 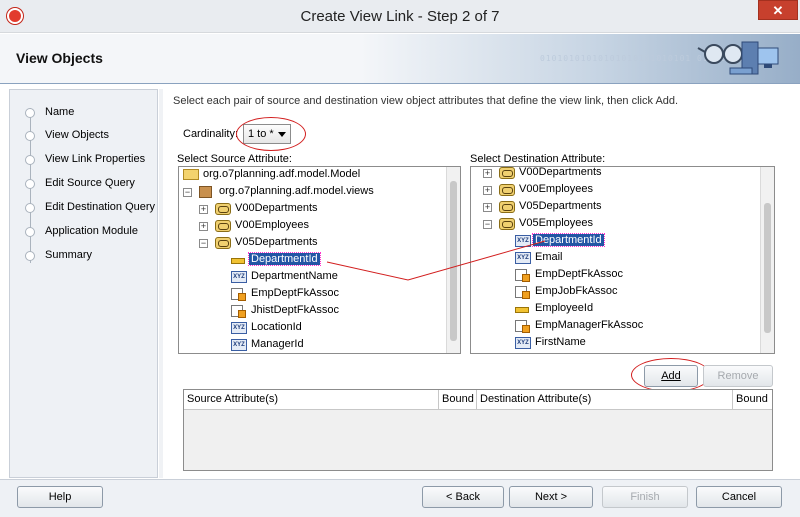 I want to click on header-art: 01010101010101010101010101 010101010101, so click(x=660, y=59).